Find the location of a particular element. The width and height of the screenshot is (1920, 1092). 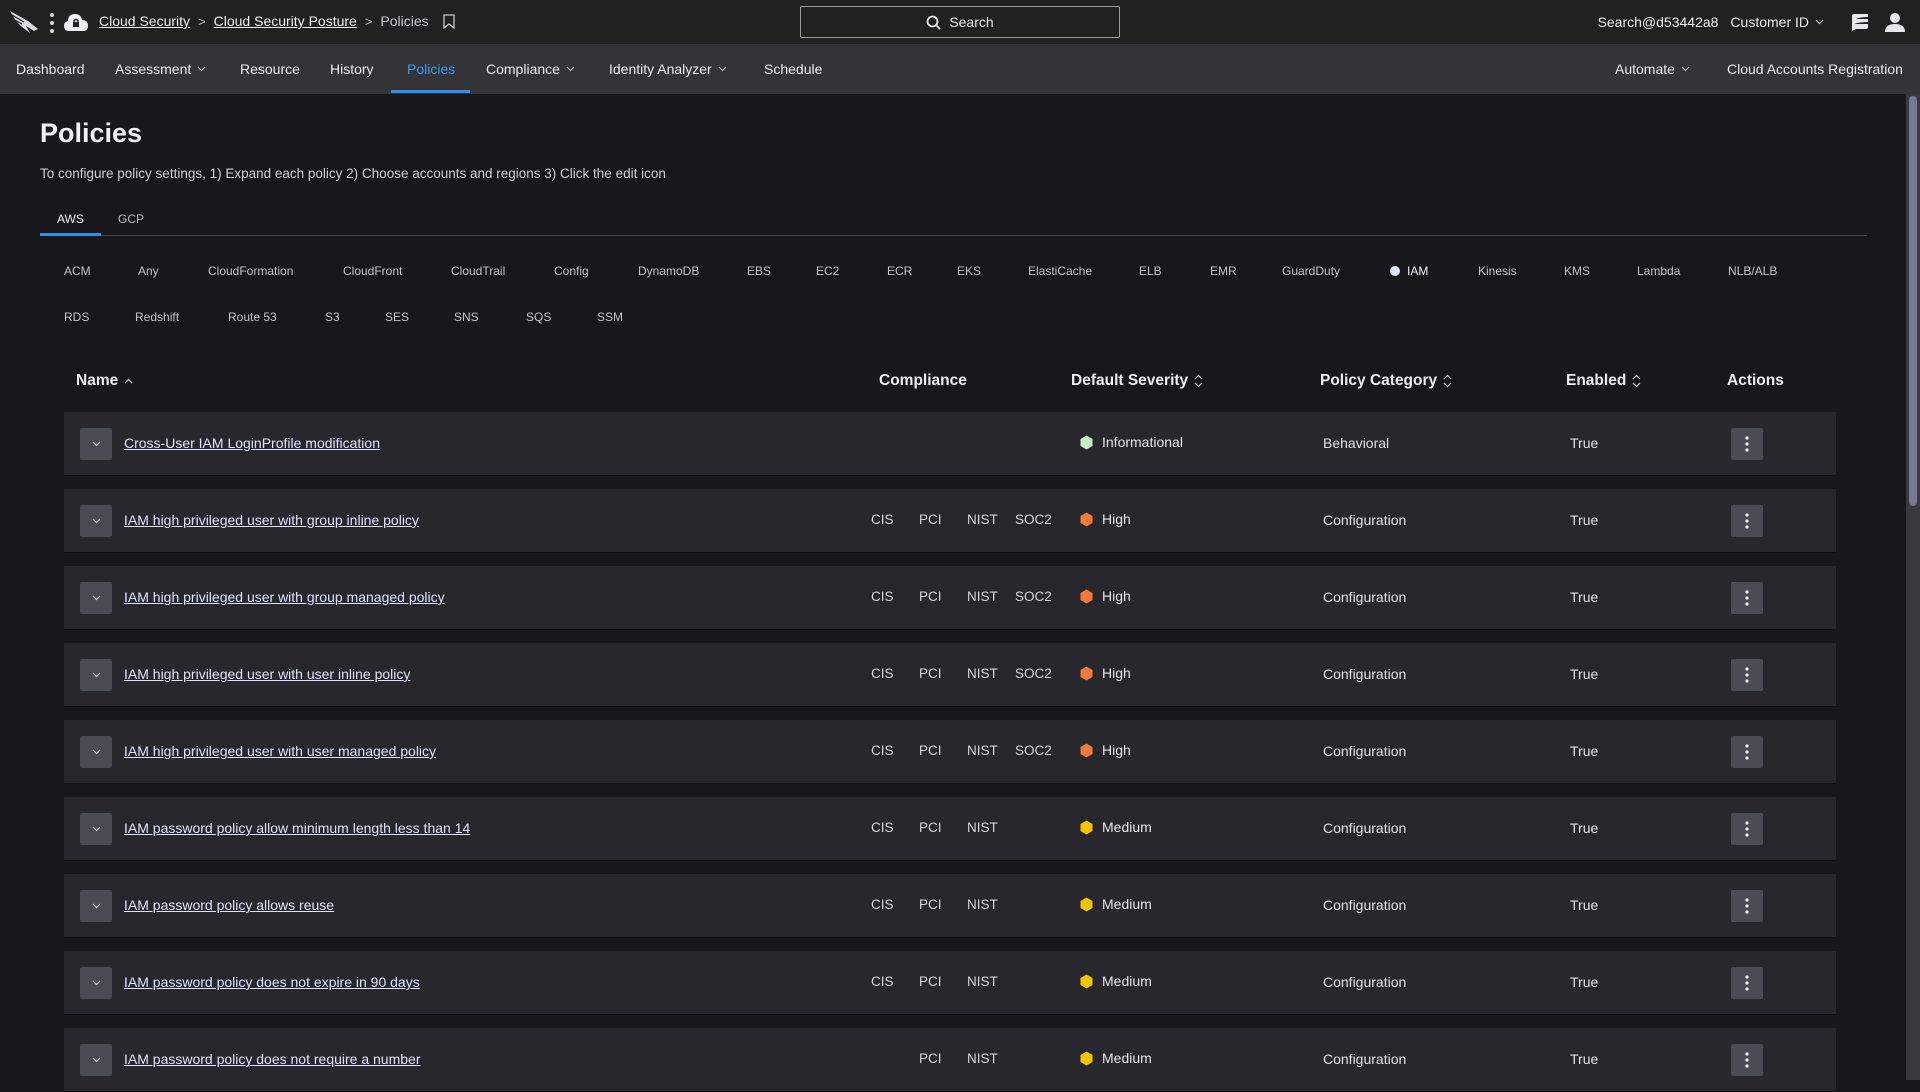

service-filter-route-53: Route 53 is located at coordinates (252, 317).